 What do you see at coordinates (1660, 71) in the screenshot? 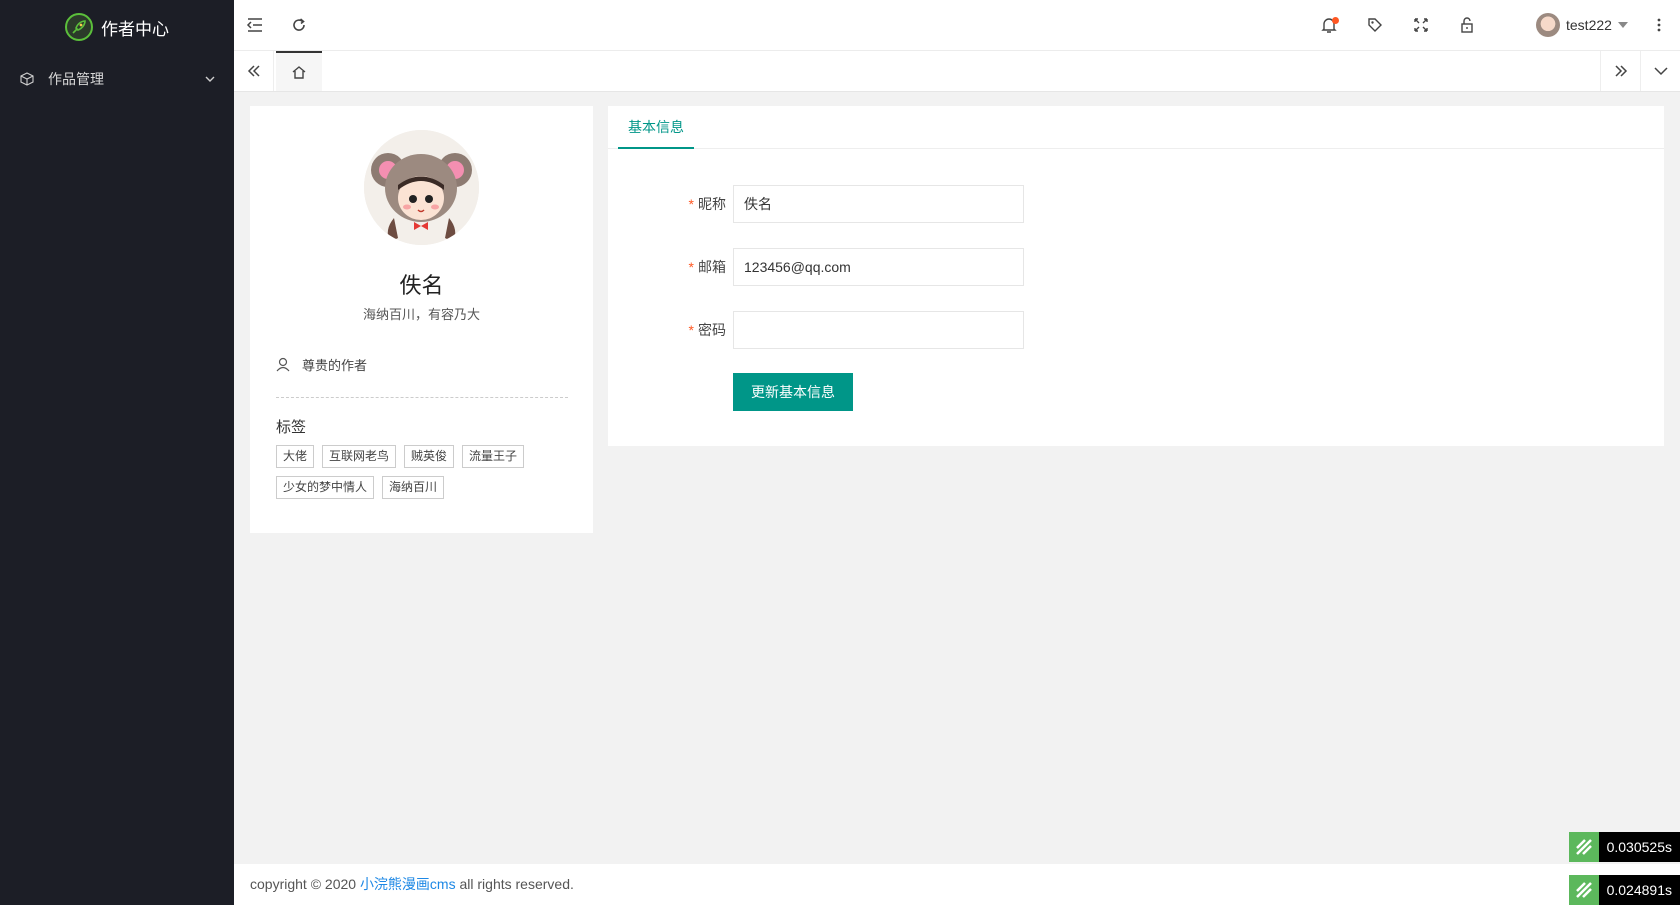
I see `tabs-dropdown-icon` at bounding box center [1660, 71].